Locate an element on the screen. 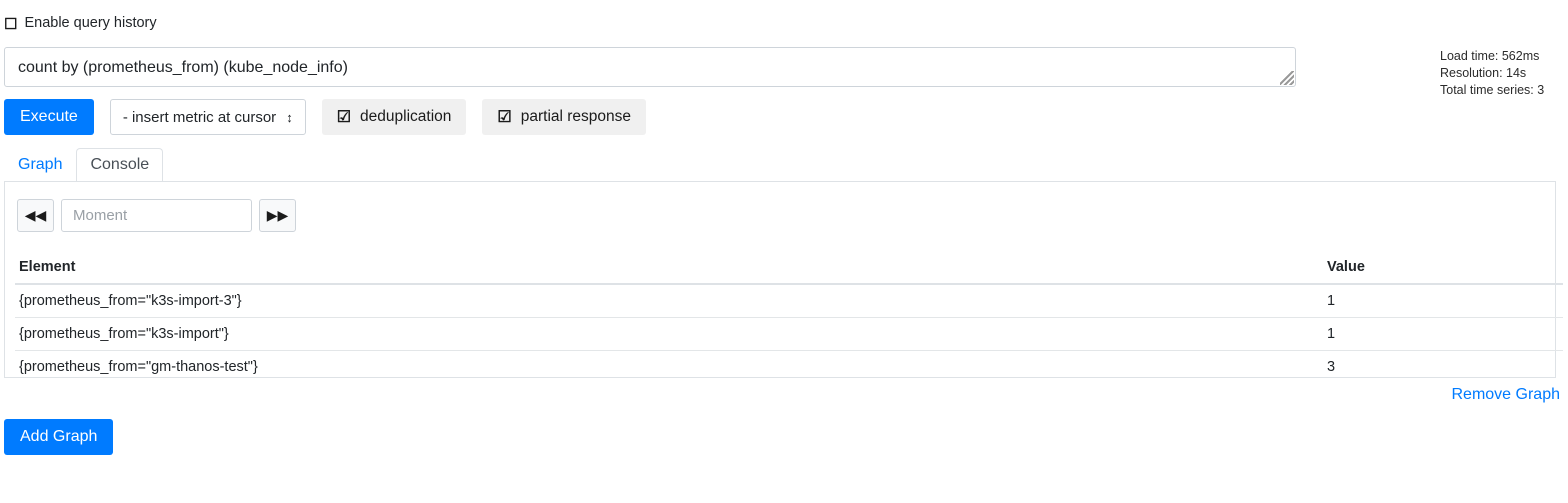 This screenshot has width=1568, height=503. insert-metric-select: - insert metric at cursor ↕ is located at coordinates (207, 117).